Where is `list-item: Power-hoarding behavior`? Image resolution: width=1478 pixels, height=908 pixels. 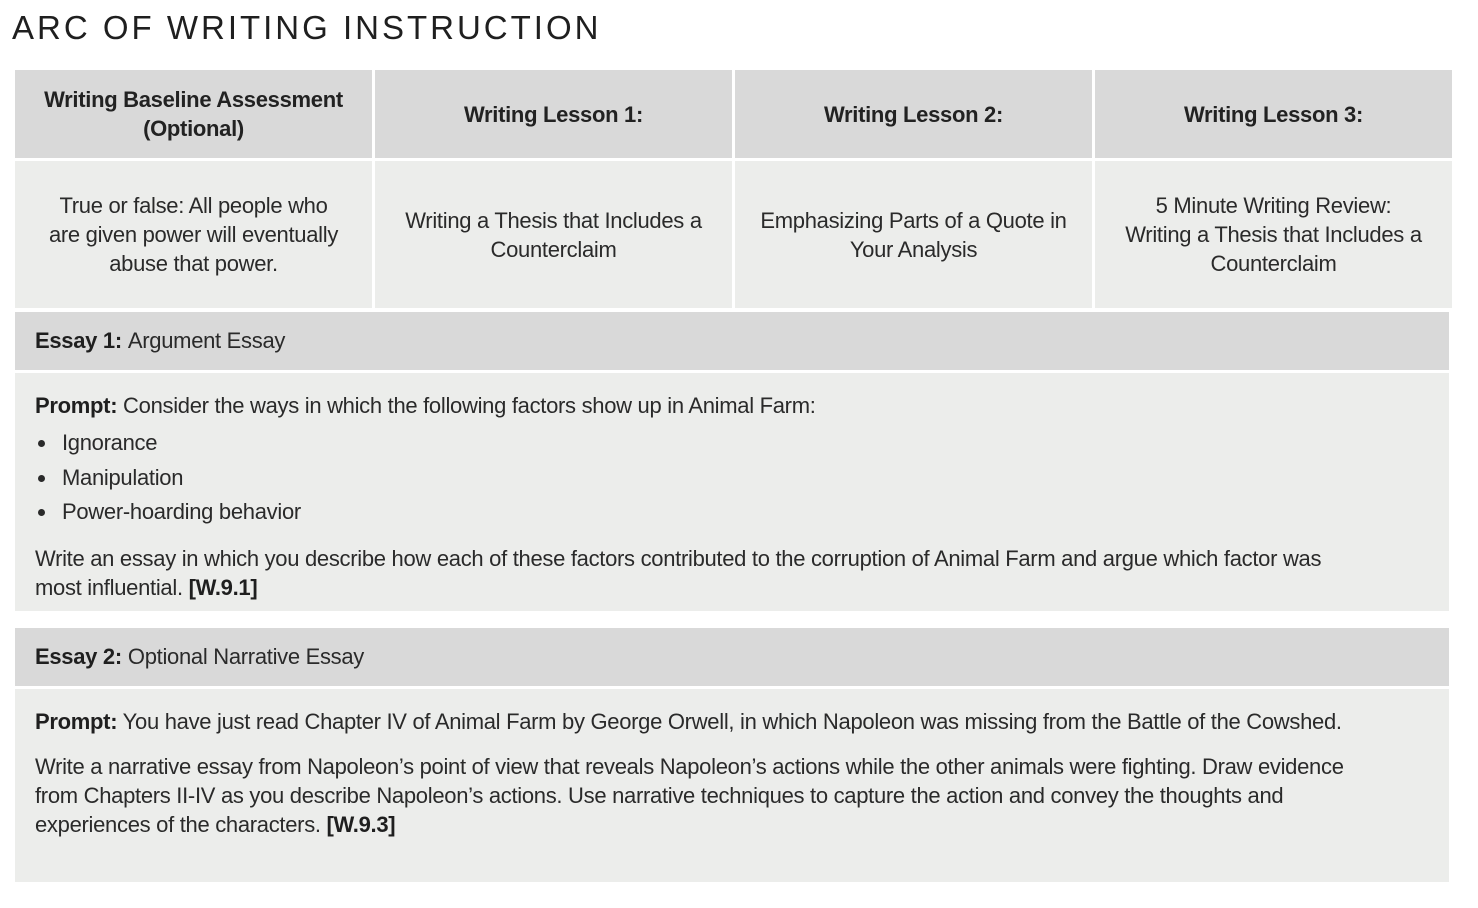 list-item: Power-hoarding behavior is located at coordinates (732, 512).